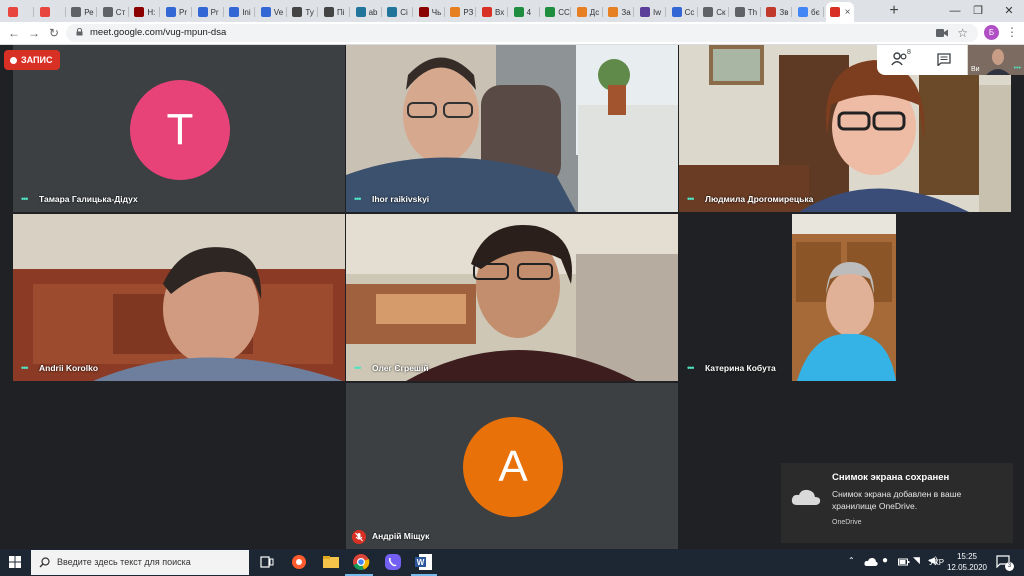  I want to click on word-icon: W, so click(424, 562).